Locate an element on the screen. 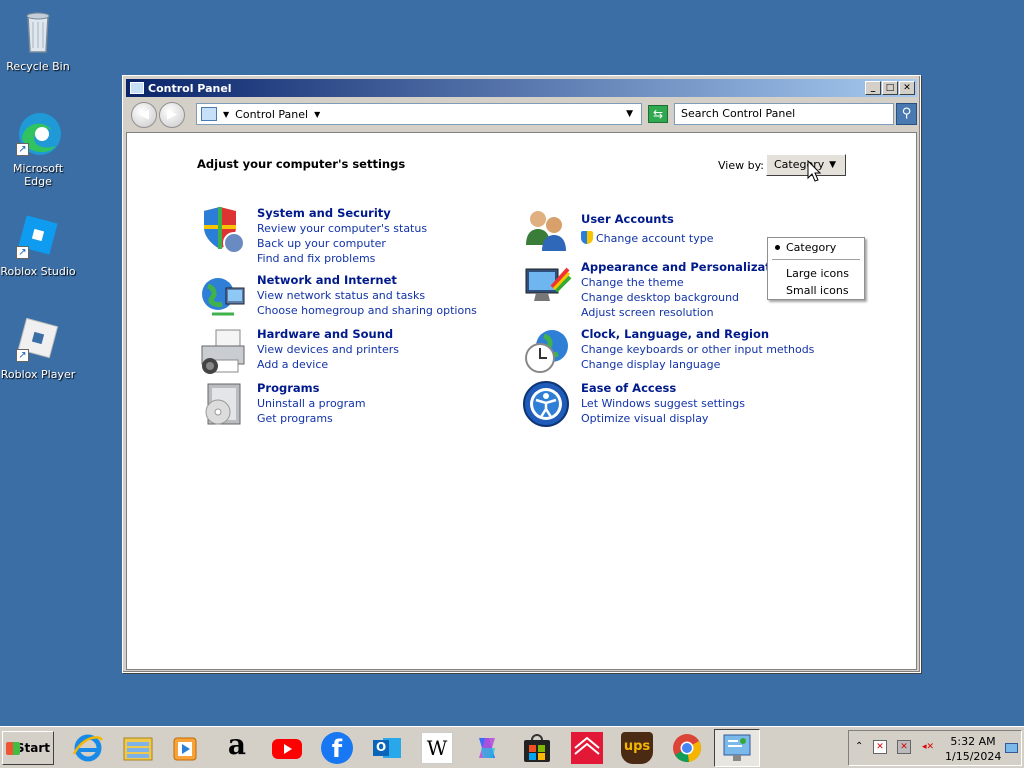 The width and height of the screenshot is (1024, 768). category-link: Uninstall a program is located at coordinates (311, 403).